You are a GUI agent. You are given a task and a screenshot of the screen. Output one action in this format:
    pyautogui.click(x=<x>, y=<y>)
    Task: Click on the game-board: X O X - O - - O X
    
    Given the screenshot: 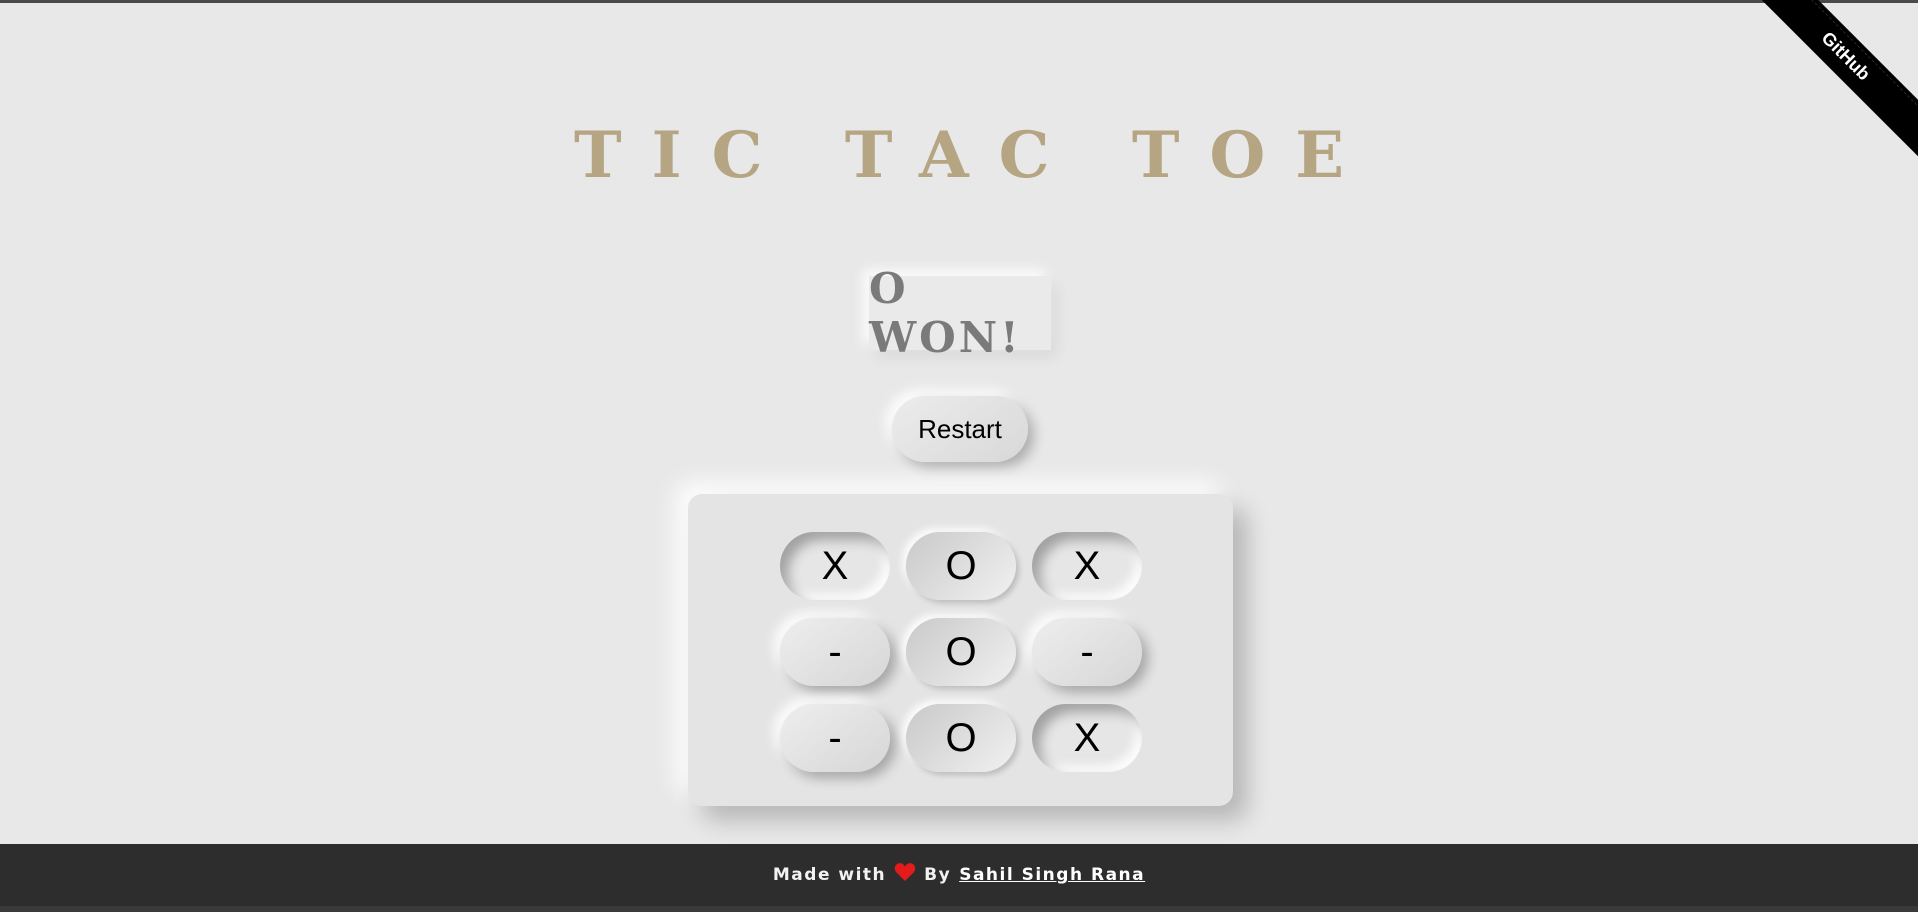 What is the action you would take?
    pyautogui.click(x=960, y=650)
    